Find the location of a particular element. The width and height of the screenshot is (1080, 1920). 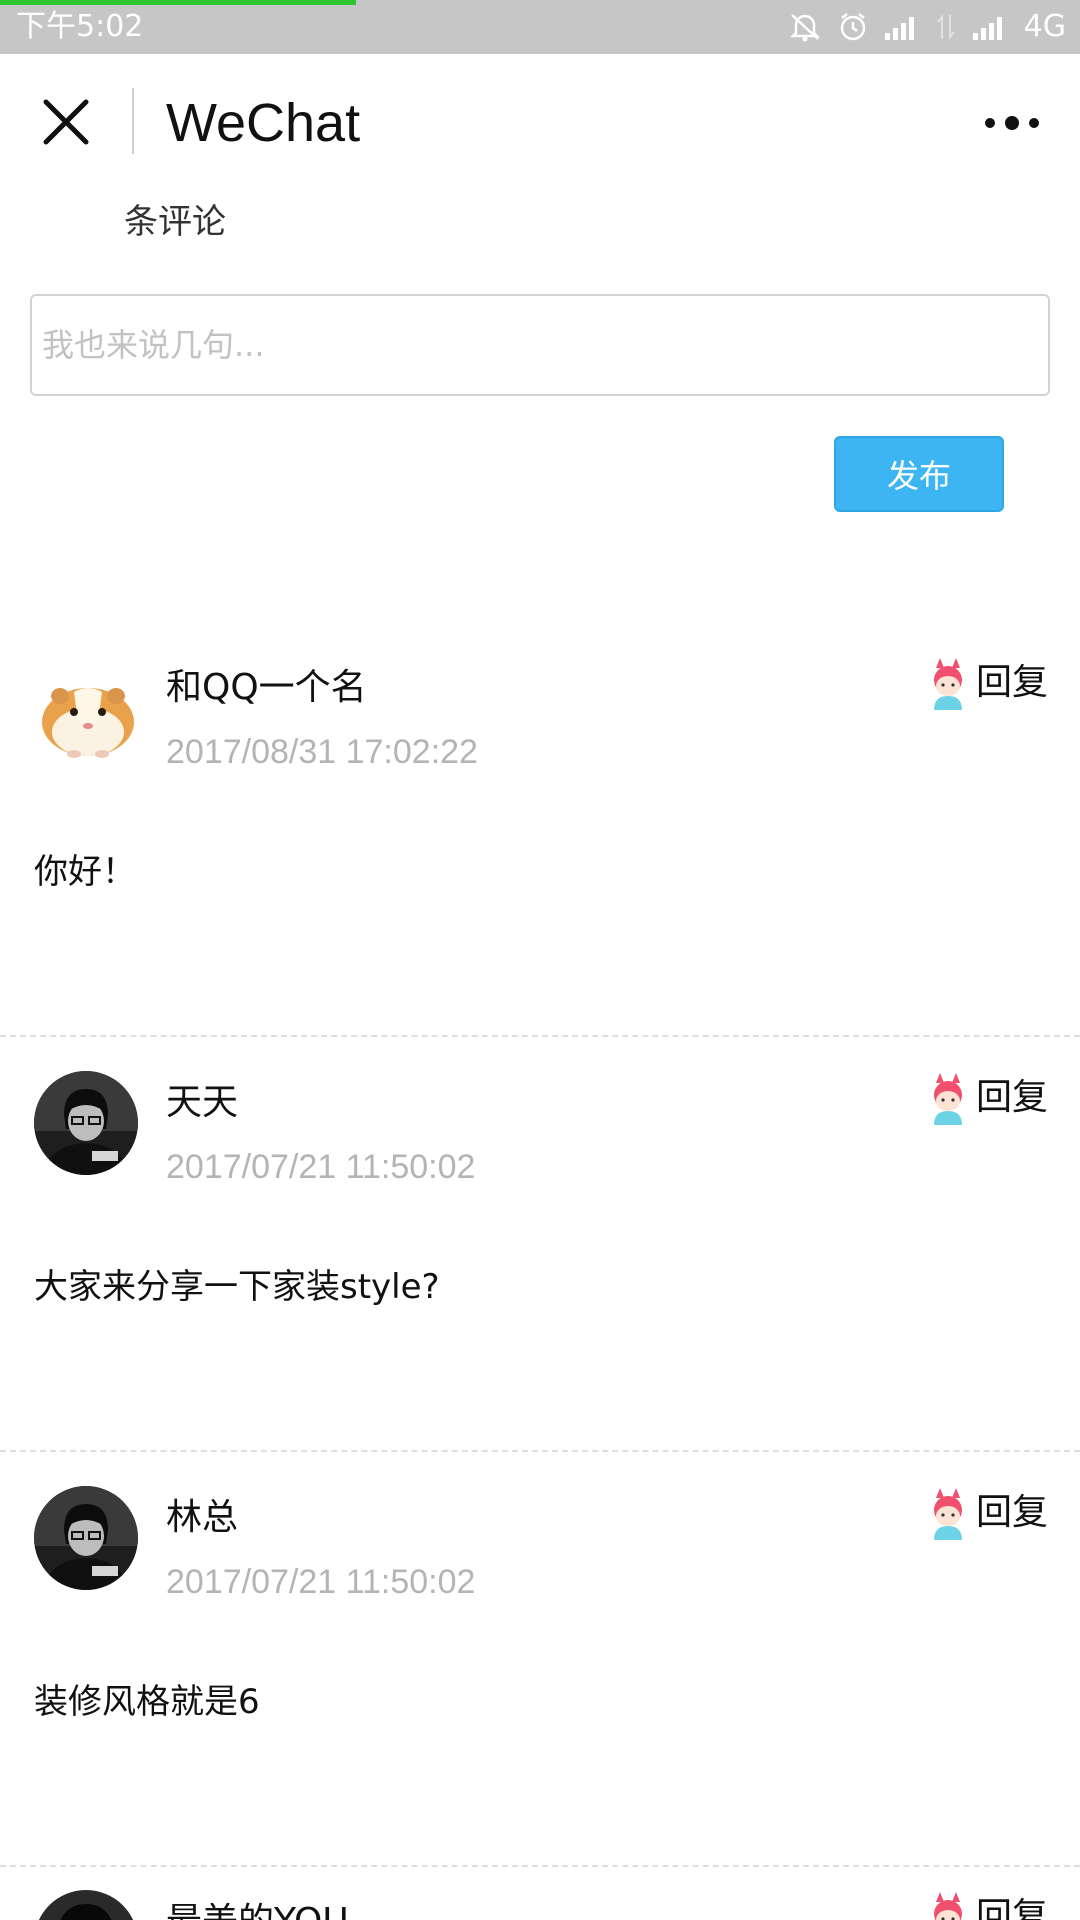

status-bar: 下午5:02 4G is located at coordinates (540, 27).